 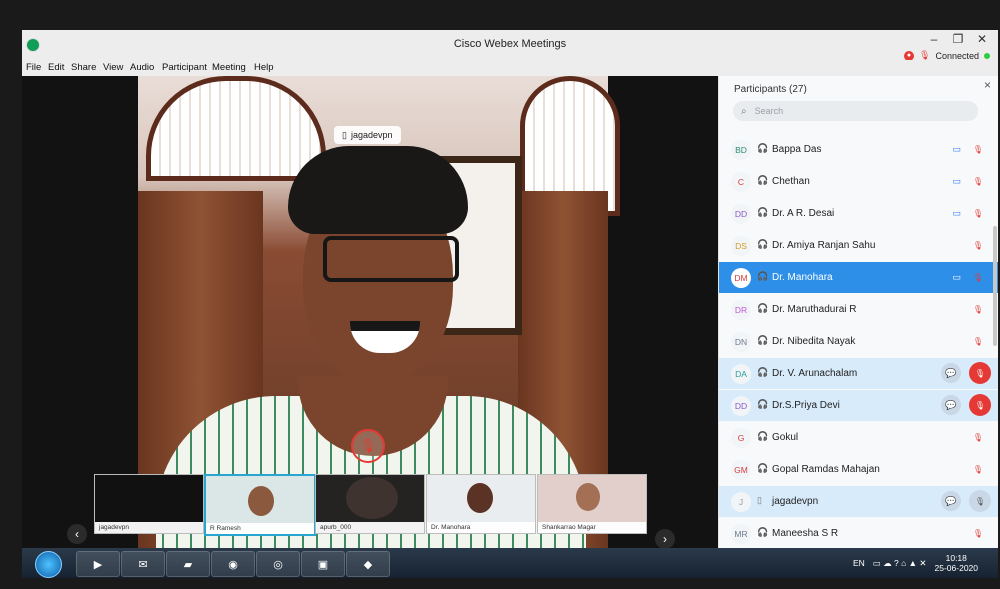 I want to click on participant-row: DD 🎧 Dr.S.Priya Devi 💬 🎙, so click(x=858, y=405).